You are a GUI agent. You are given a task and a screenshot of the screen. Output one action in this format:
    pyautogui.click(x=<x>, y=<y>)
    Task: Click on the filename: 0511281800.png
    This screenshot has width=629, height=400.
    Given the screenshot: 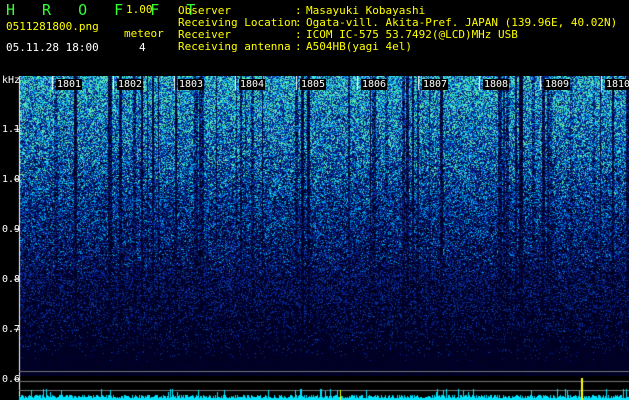 What is the action you would take?
    pyautogui.click(x=52, y=26)
    